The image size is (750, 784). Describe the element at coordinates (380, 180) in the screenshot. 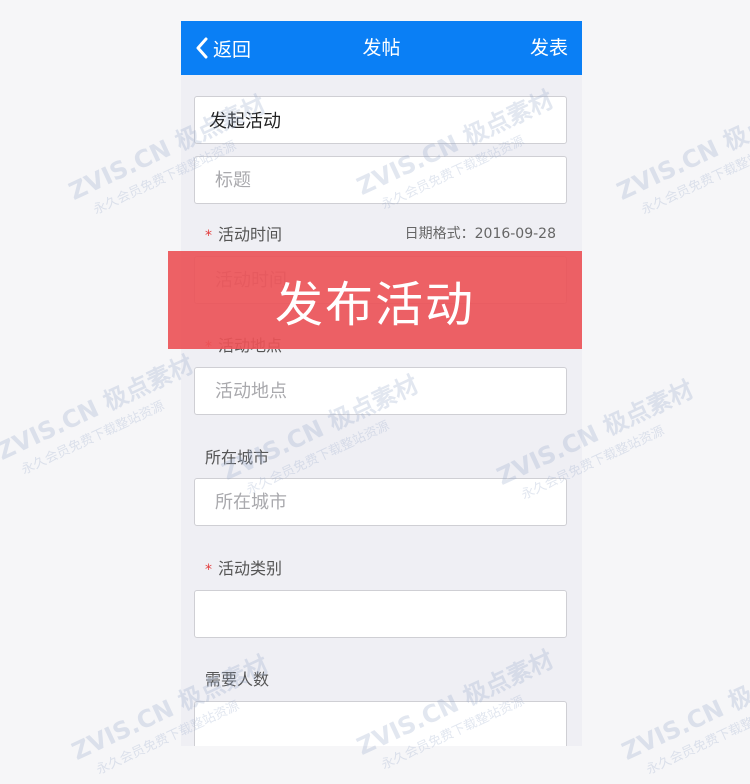

I see `title-input` at that location.